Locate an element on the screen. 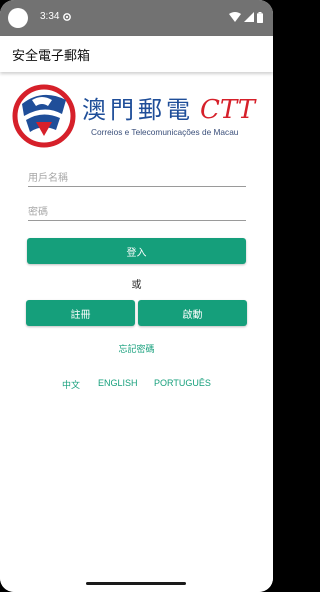 The image size is (320, 592). app-bar: 安全電子郵箱 is located at coordinates (136, 54).